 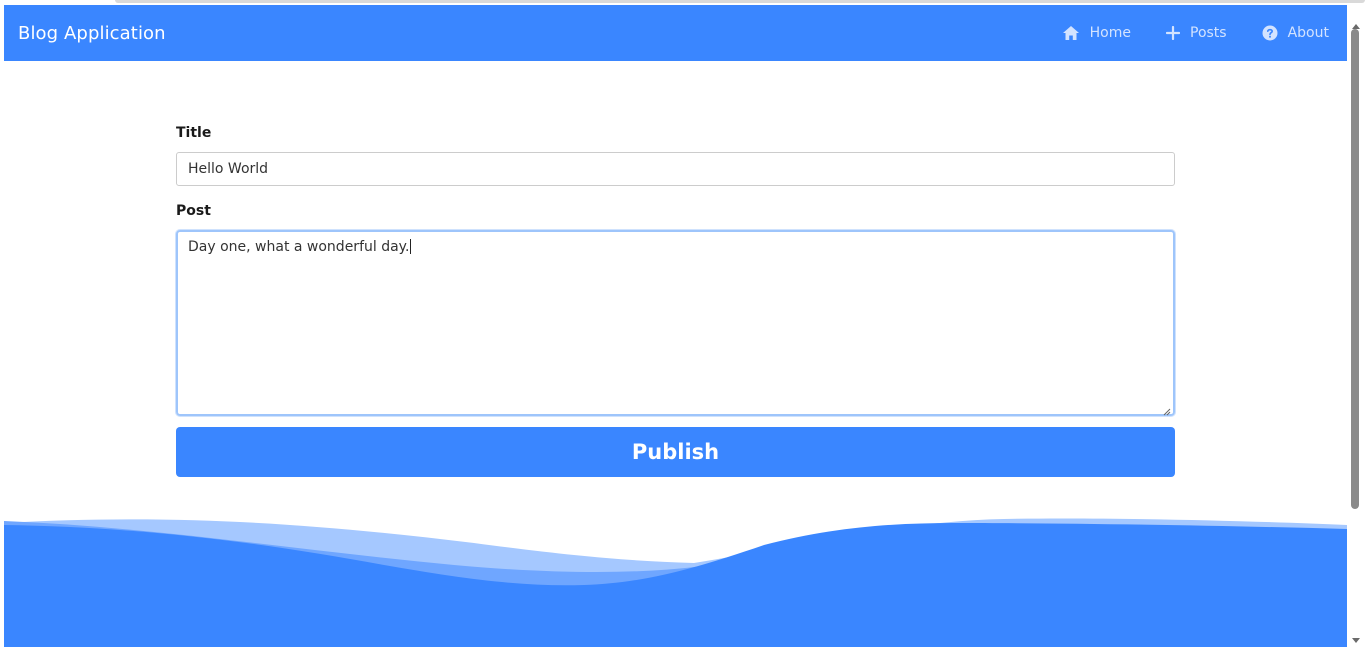 I want to click on nav-home-link: Home, so click(x=1096, y=33).